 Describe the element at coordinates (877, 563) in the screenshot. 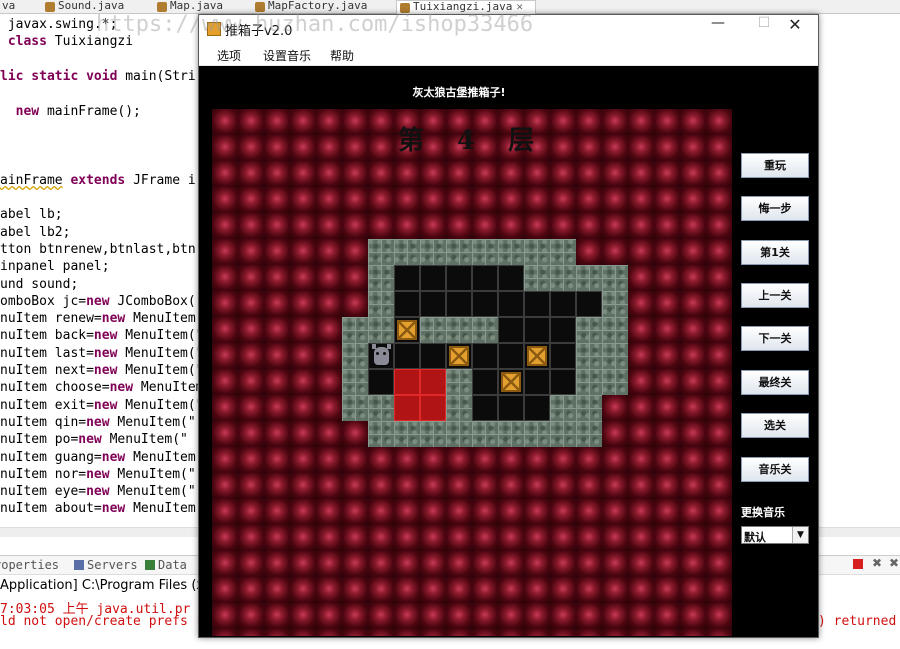

I see `remove-launch-icon: ✖` at that location.